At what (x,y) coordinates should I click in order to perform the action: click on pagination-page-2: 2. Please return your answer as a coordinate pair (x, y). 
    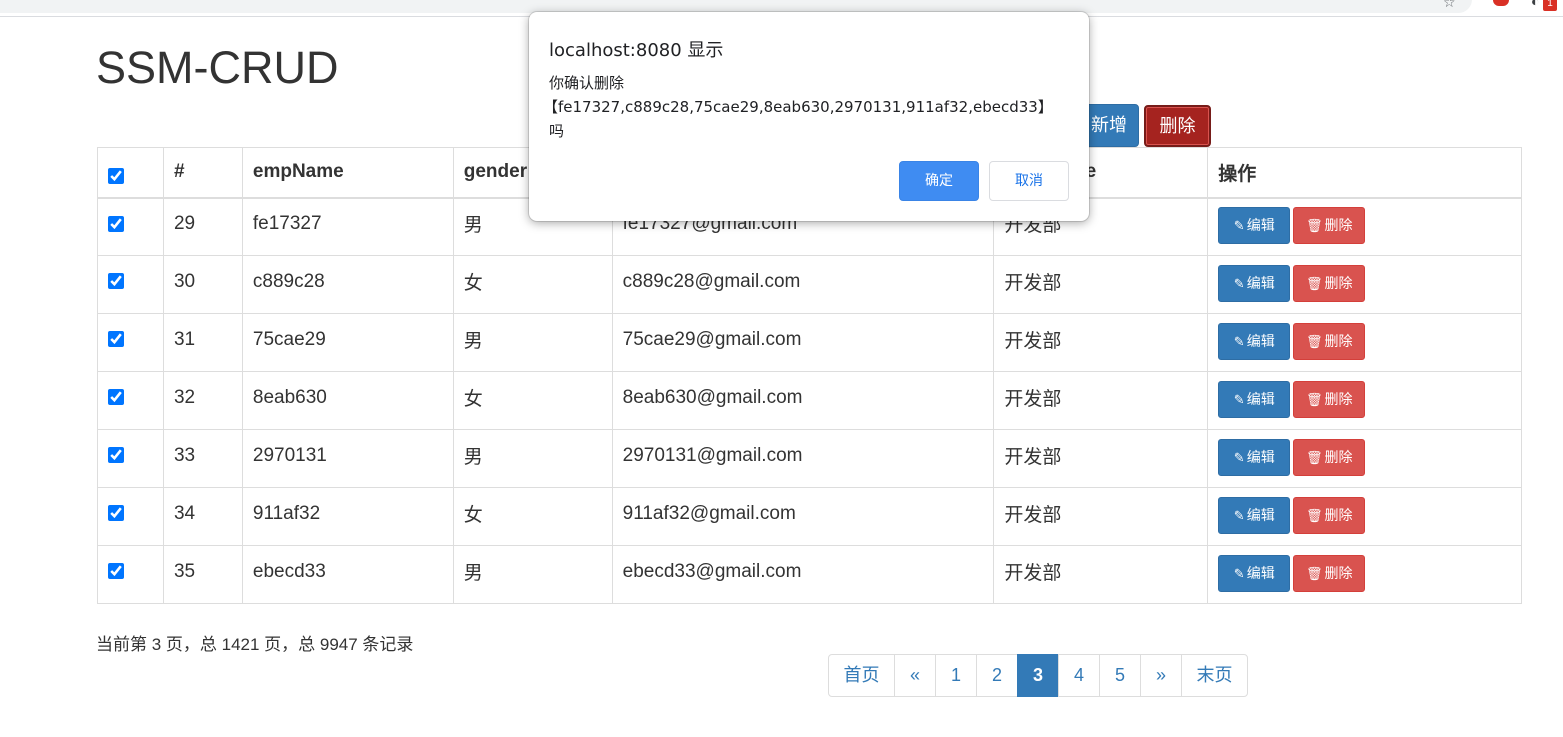
    Looking at the image, I should click on (997, 675).